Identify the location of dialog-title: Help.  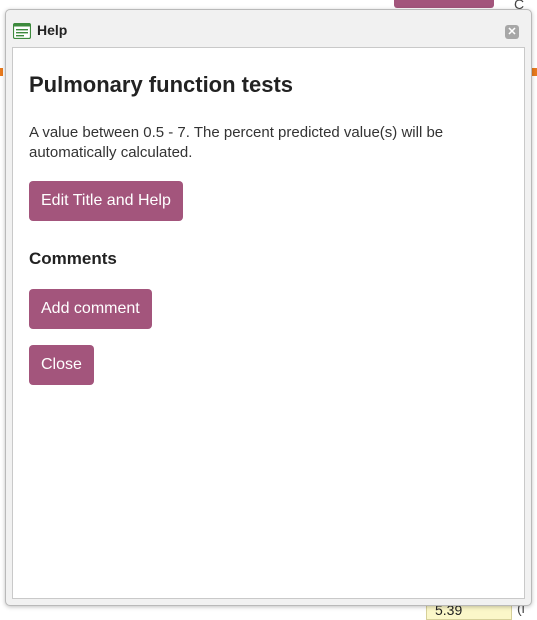
(52, 30).